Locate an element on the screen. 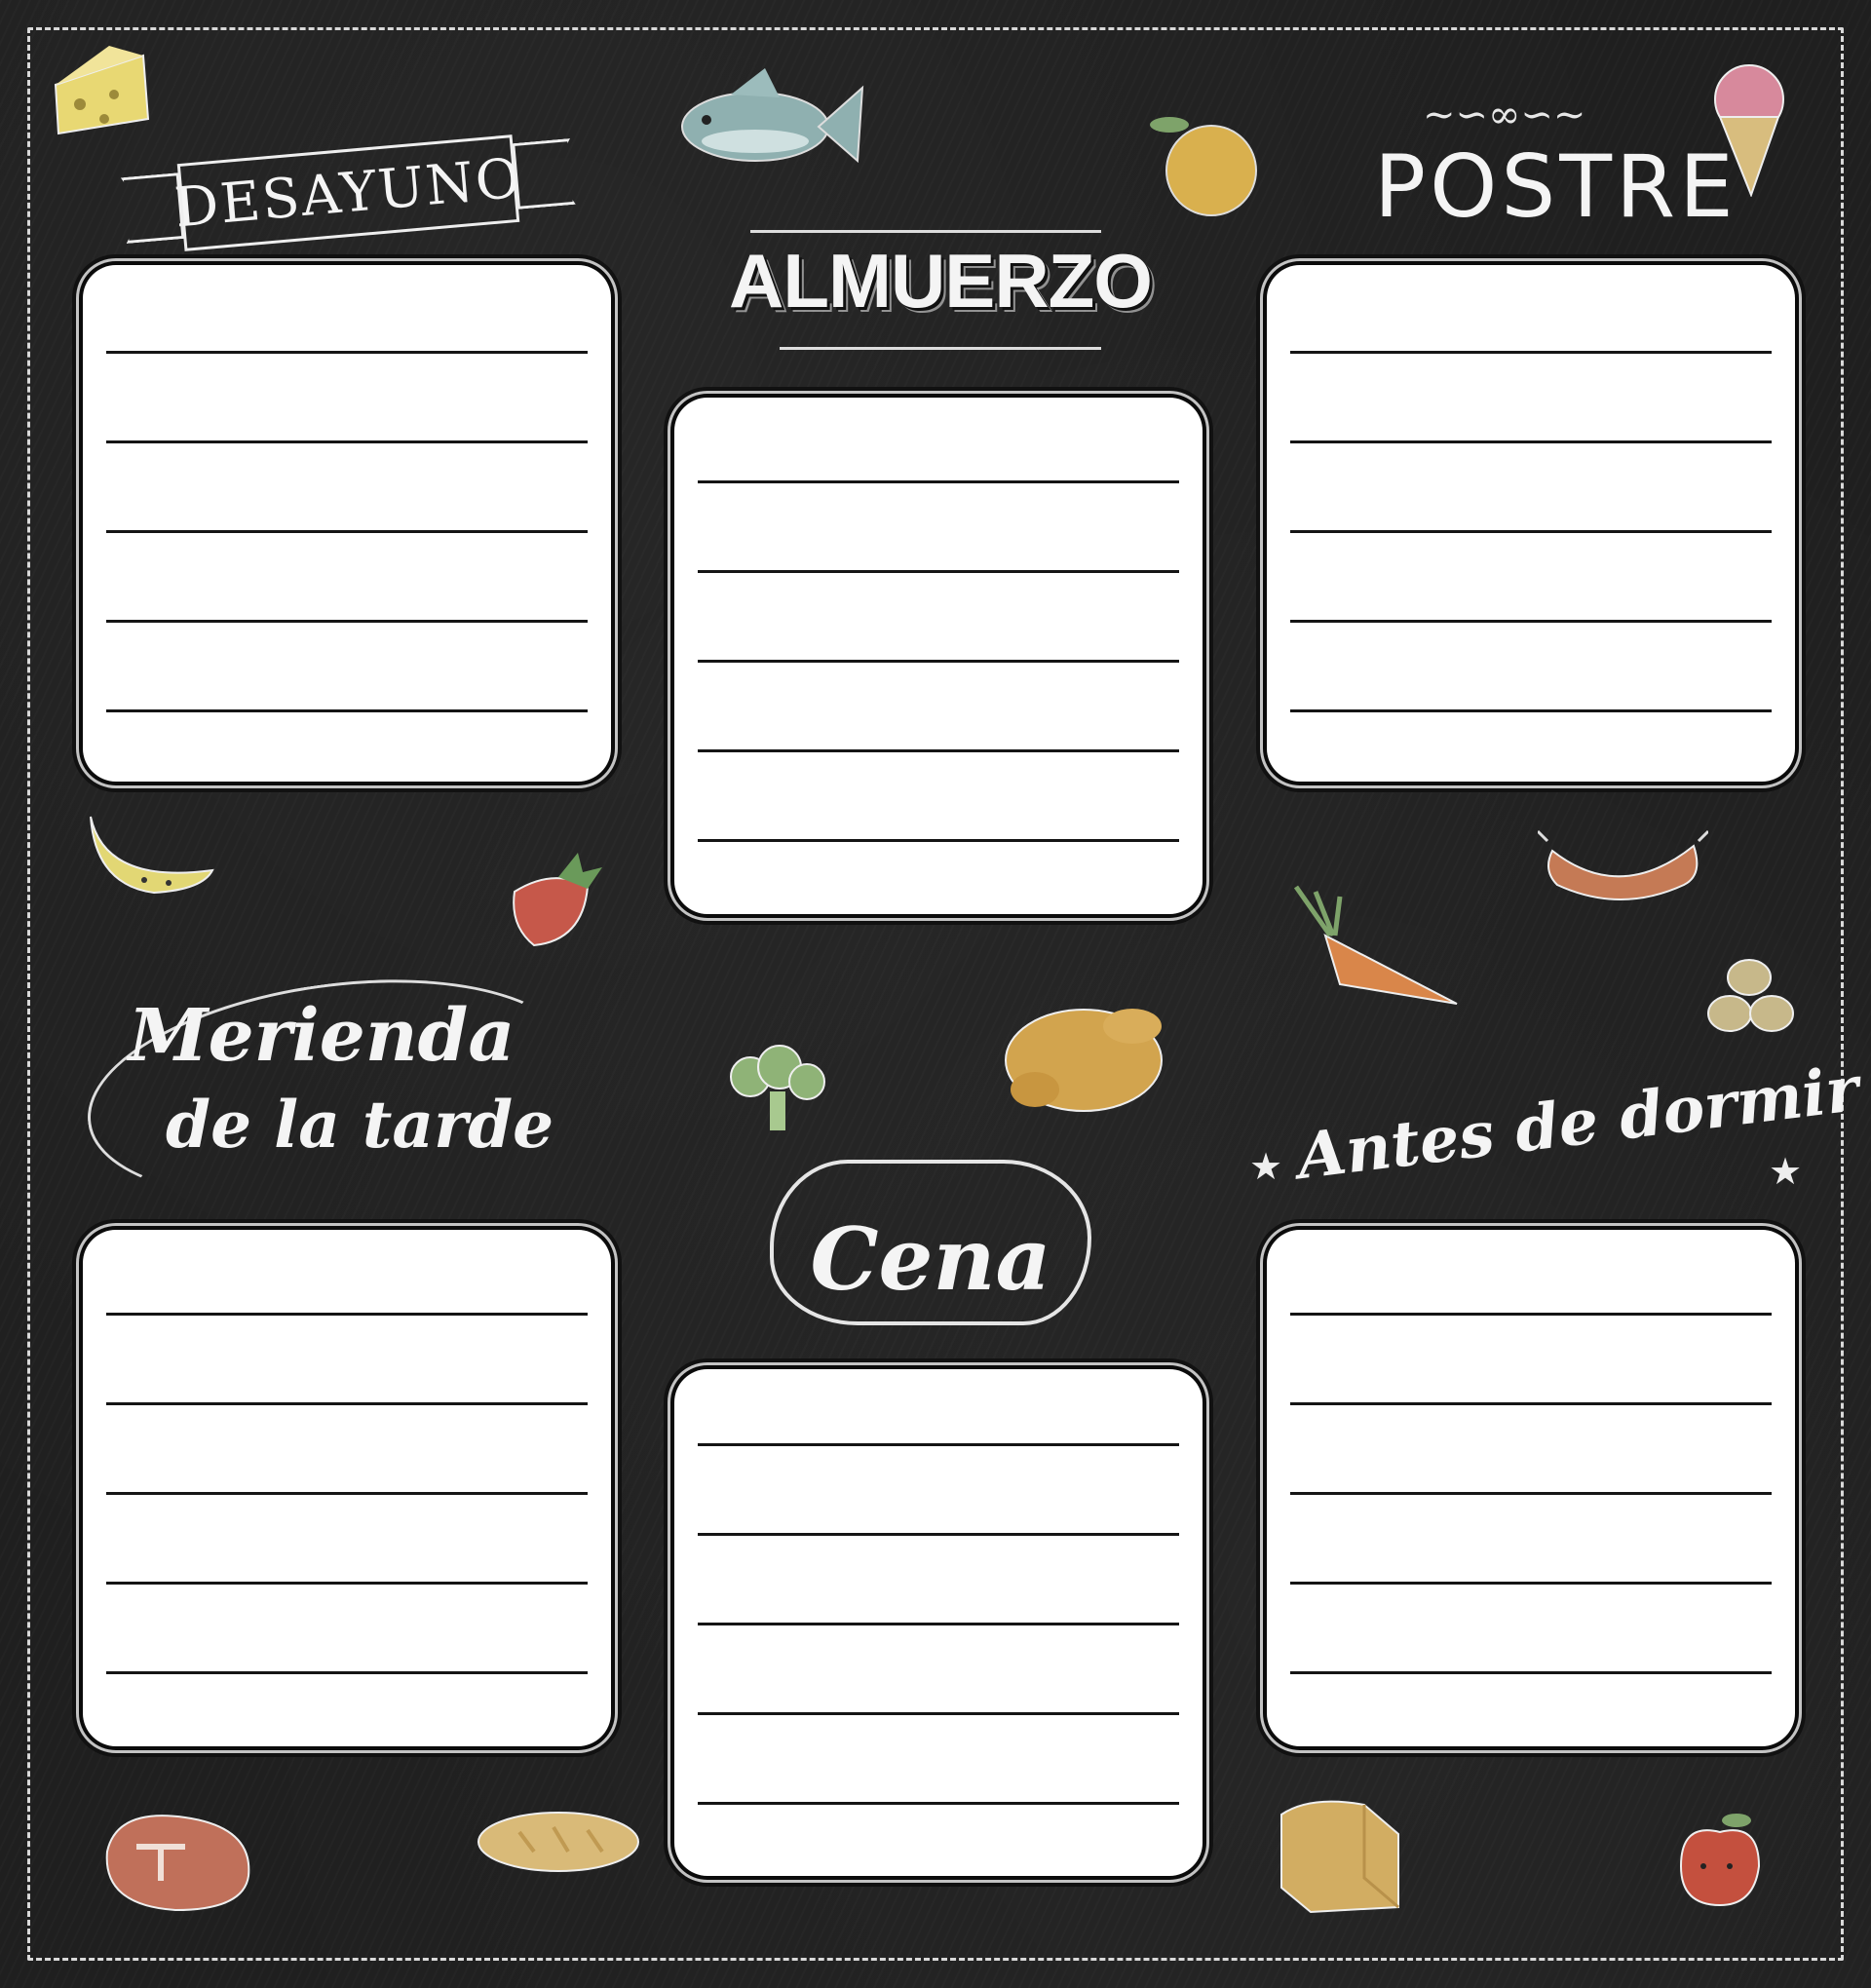 The image size is (1871, 1988). ice-cream-icon is located at coordinates (1749, 130).